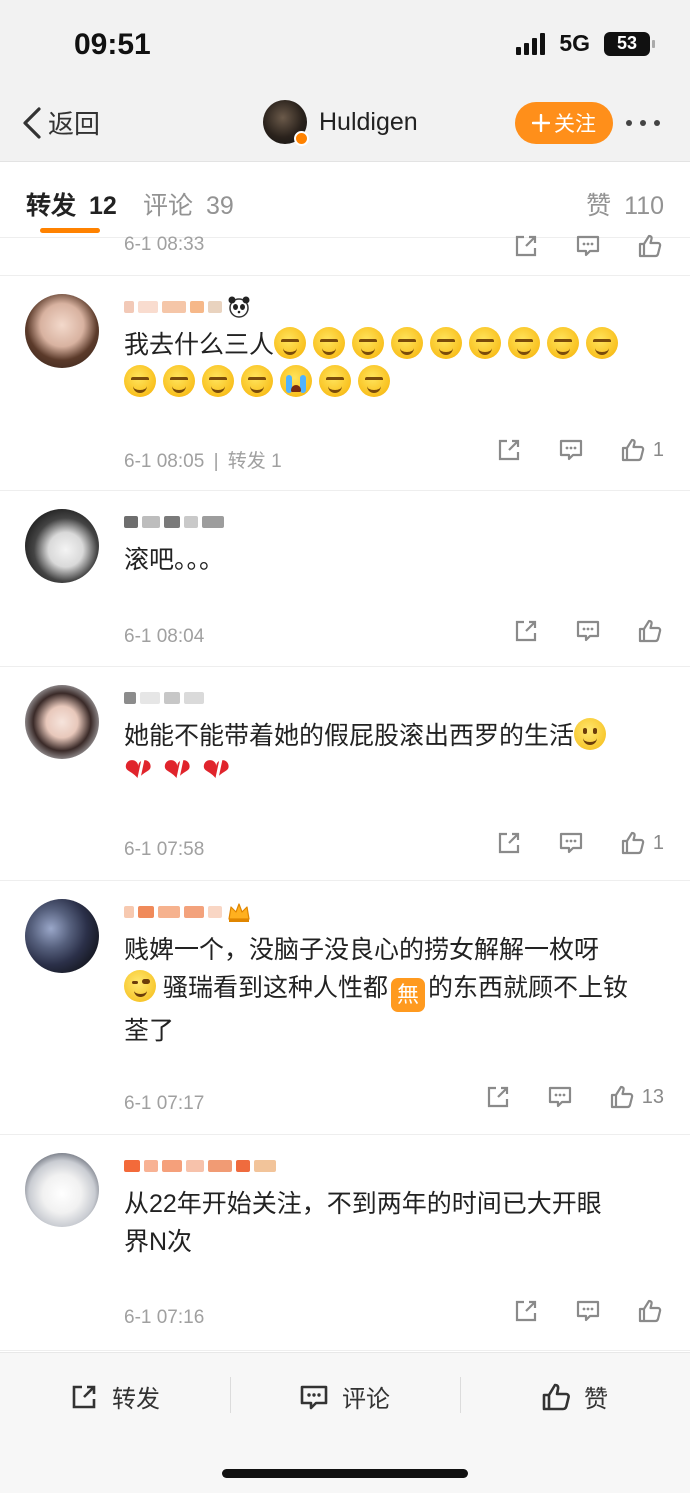 The width and height of the screenshot is (690, 1493). What do you see at coordinates (296, 381) in the screenshot?
I see `cry-emoji` at bounding box center [296, 381].